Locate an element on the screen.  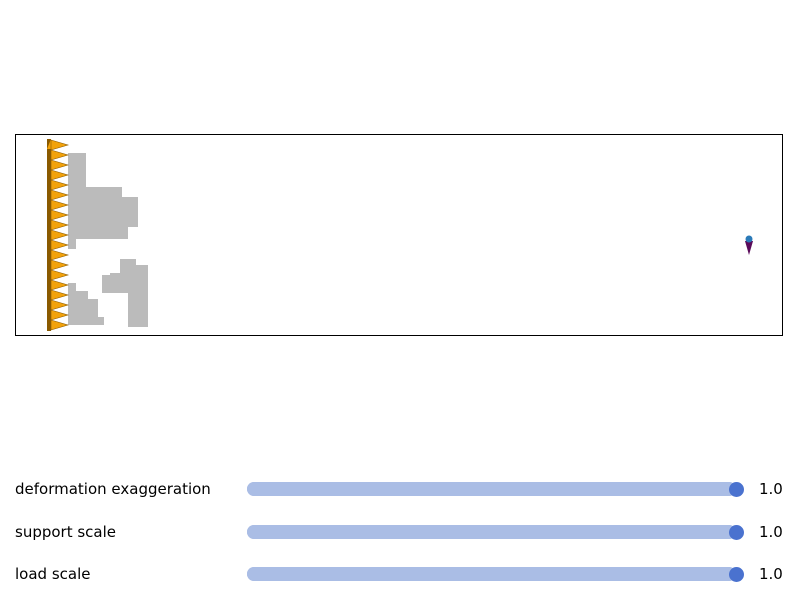
point-load-icon is located at coordinates (749, 245).